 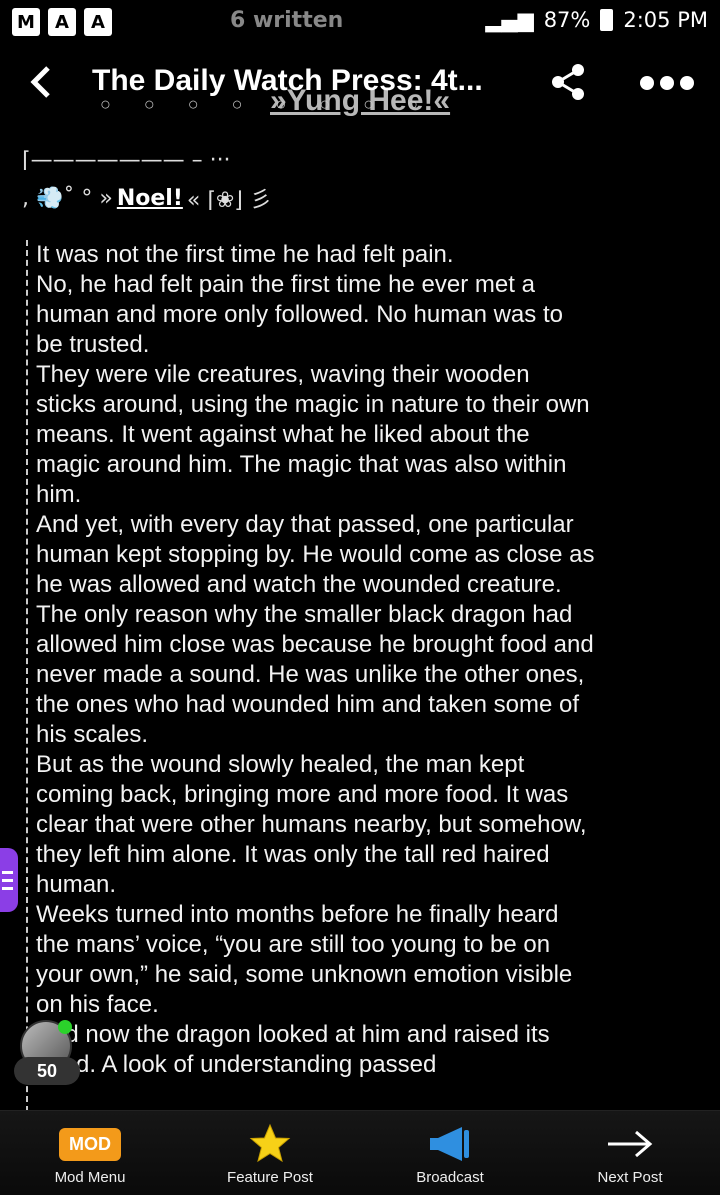 What do you see at coordinates (270, 1143) in the screenshot?
I see `star-icon` at bounding box center [270, 1143].